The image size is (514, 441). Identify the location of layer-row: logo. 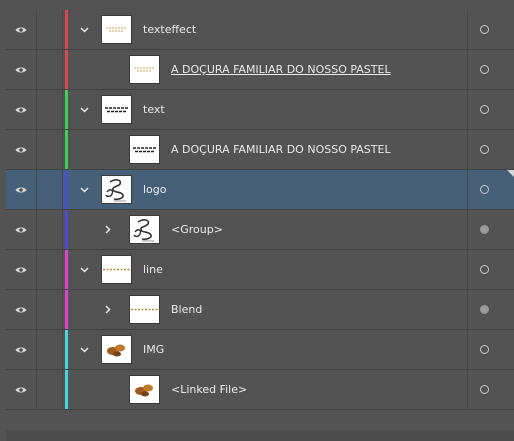
(260, 190).